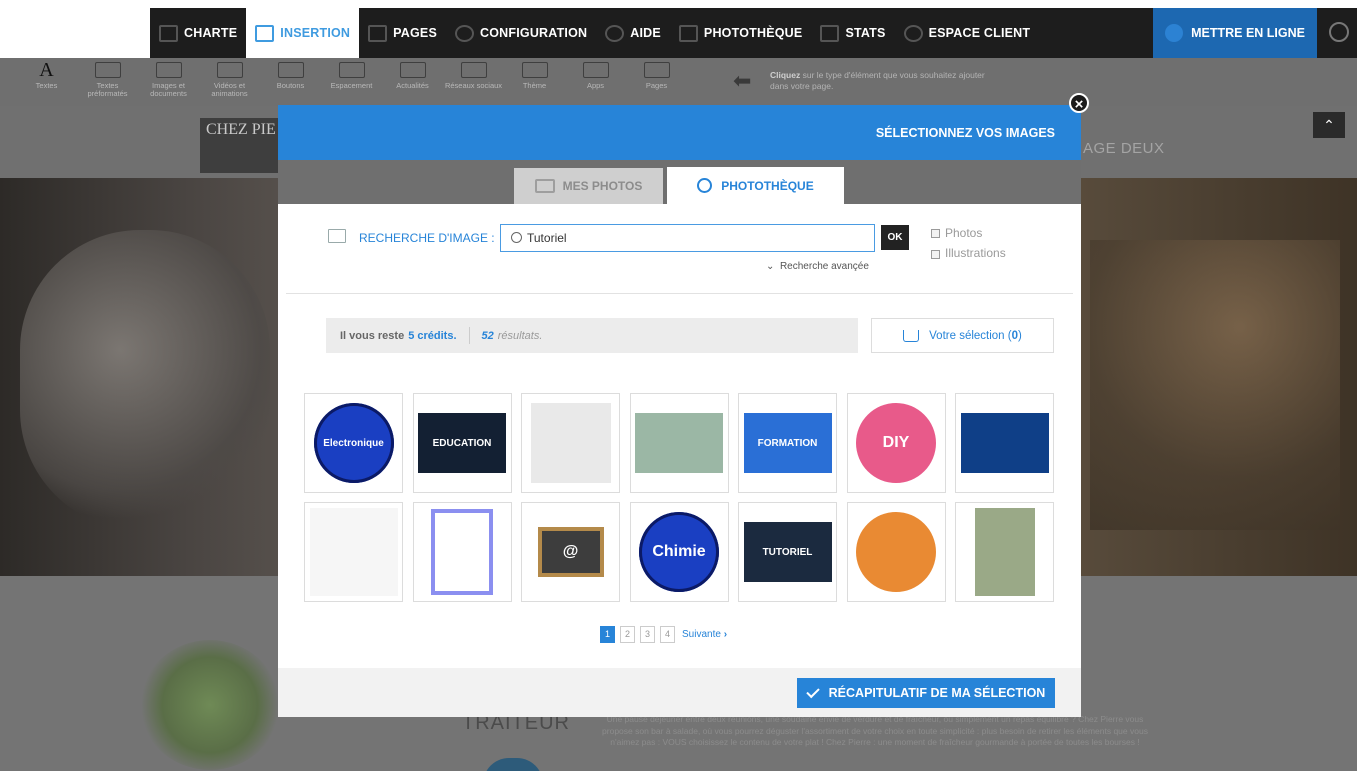 Image resolution: width=1357 pixels, height=771 pixels. Describe the element at coordinates (315, 33) in the screenshot. I see `nav-label: INSERTION` at that location.